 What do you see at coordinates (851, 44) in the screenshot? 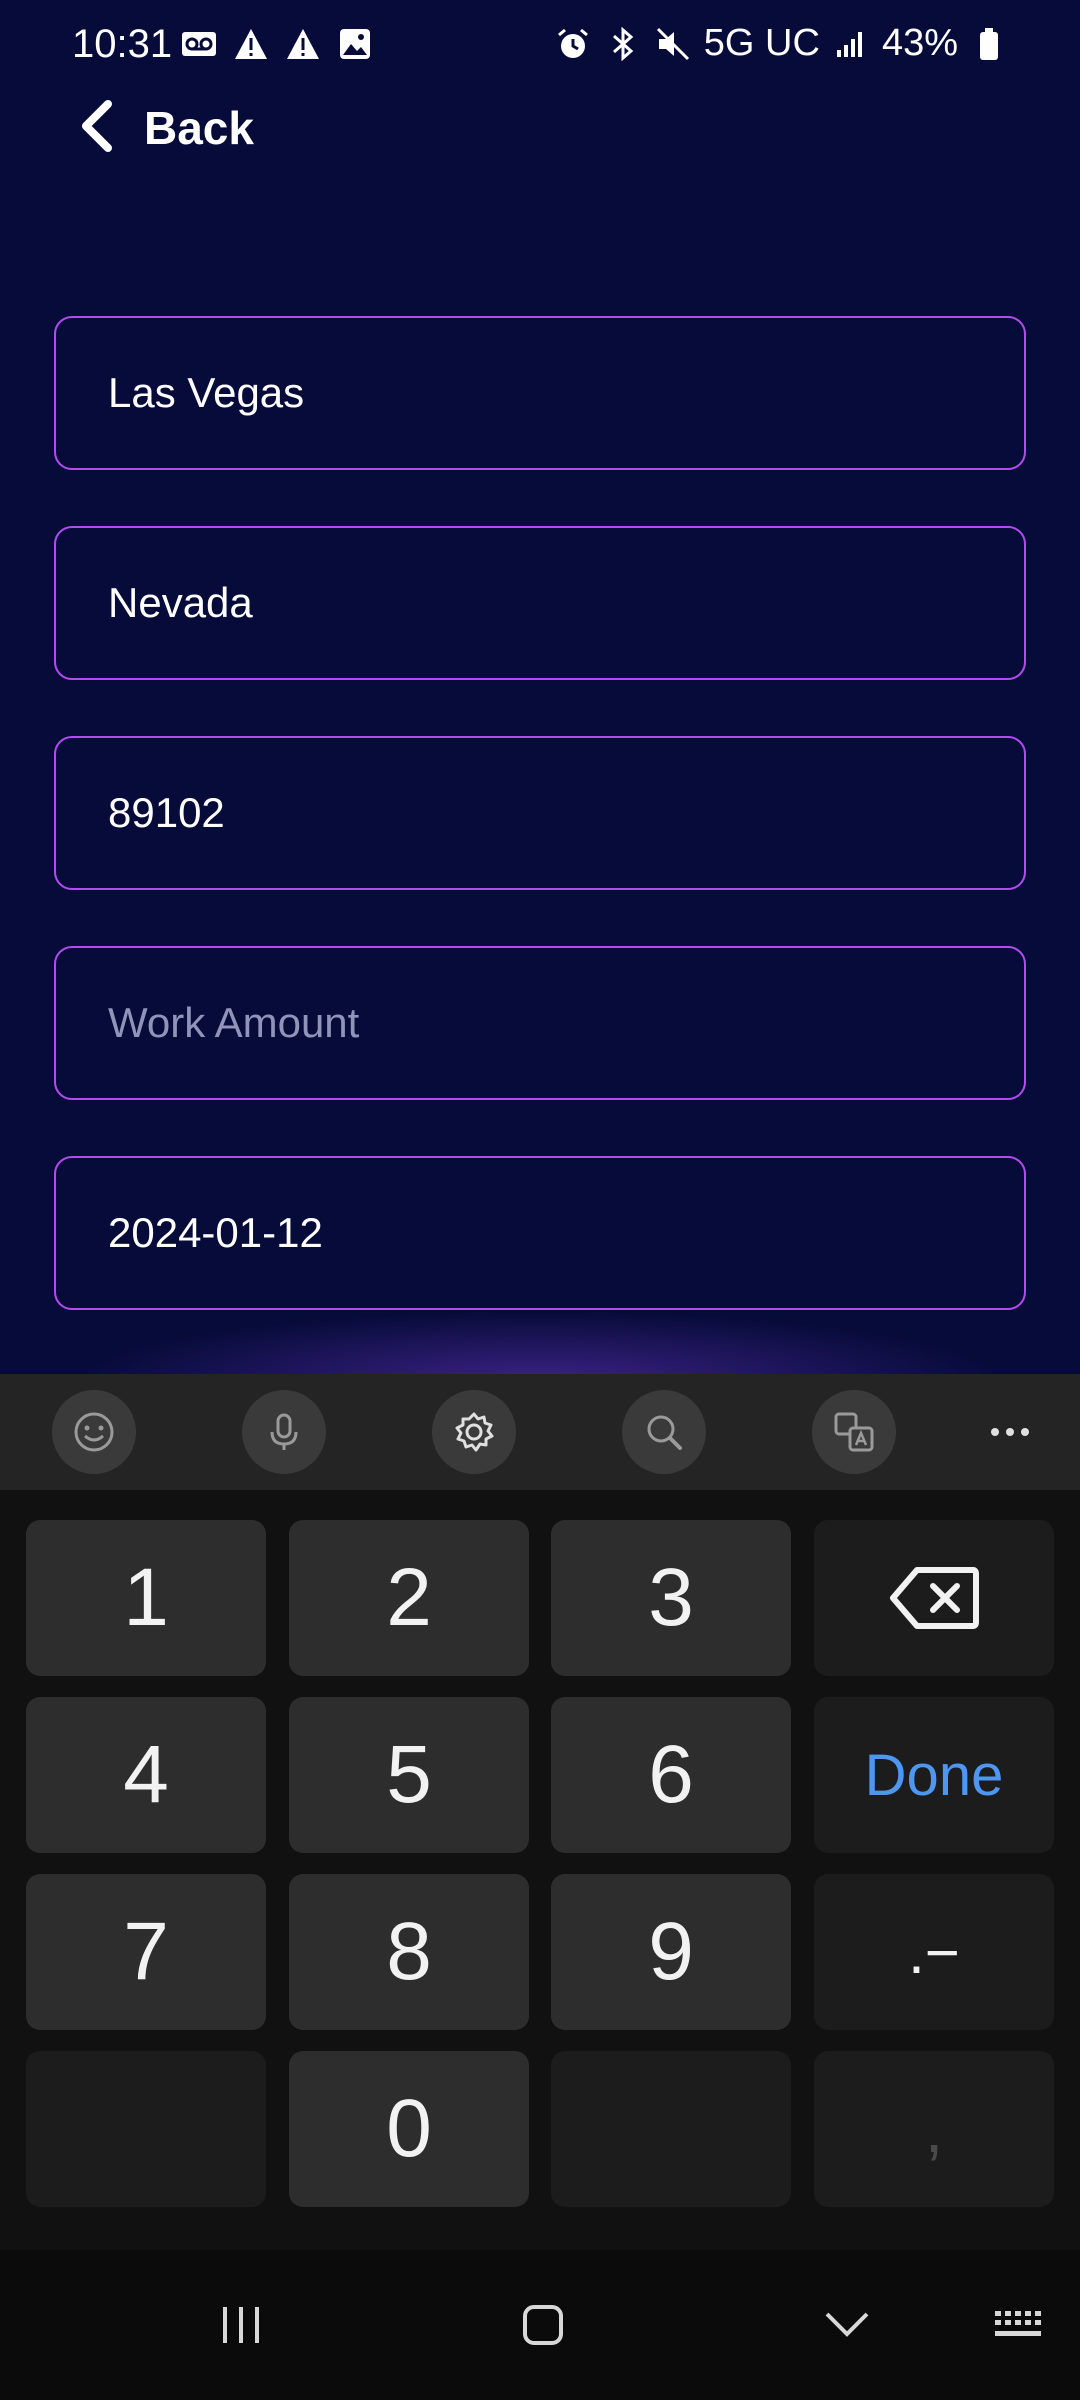
I see `signal-icon` at bounding box center [851, 44].